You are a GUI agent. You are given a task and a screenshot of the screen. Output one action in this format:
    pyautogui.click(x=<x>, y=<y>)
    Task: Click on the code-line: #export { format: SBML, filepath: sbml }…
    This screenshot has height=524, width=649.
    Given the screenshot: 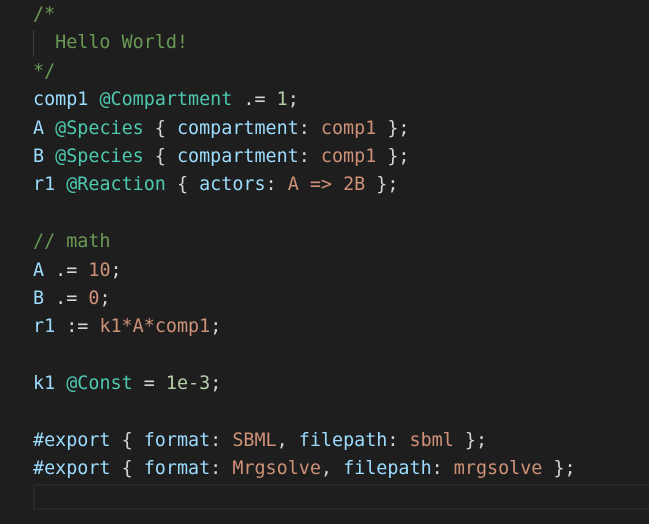 What is the action you would take?
    pyautogui.click(x=260, y=441)
    